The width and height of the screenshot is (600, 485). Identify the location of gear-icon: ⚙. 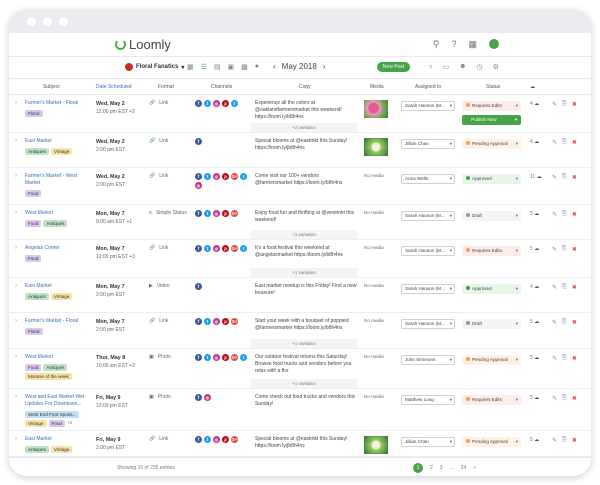
(496, 67).